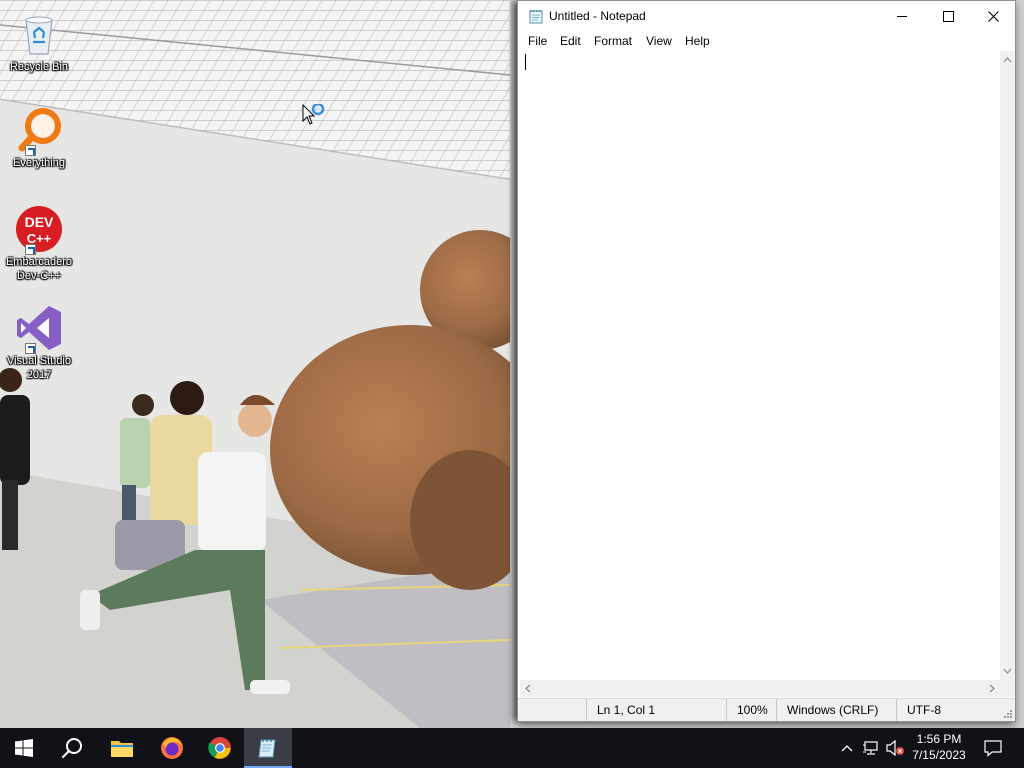  Describe the element at coordinates (751, 710) in the screenshot. I see `status-zoom: 100%` at that location.